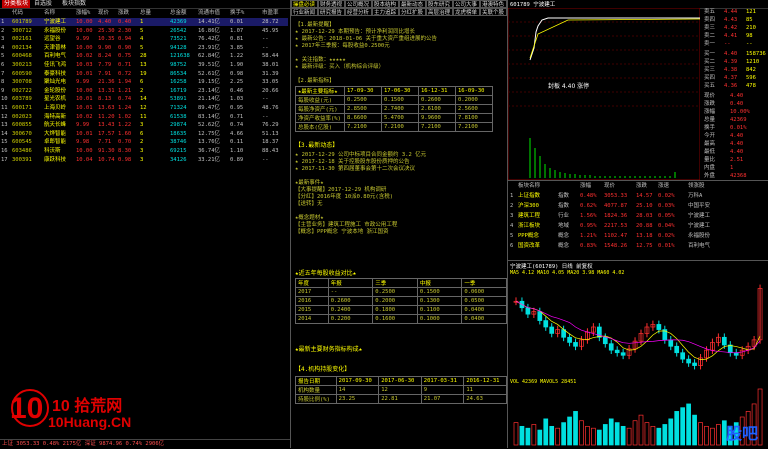 The width and height of the screenshot is (768, 449). Describe the element at coordinates (493, 4) in the screenshot. I see `f10-tab: 港澳特色` at that location.